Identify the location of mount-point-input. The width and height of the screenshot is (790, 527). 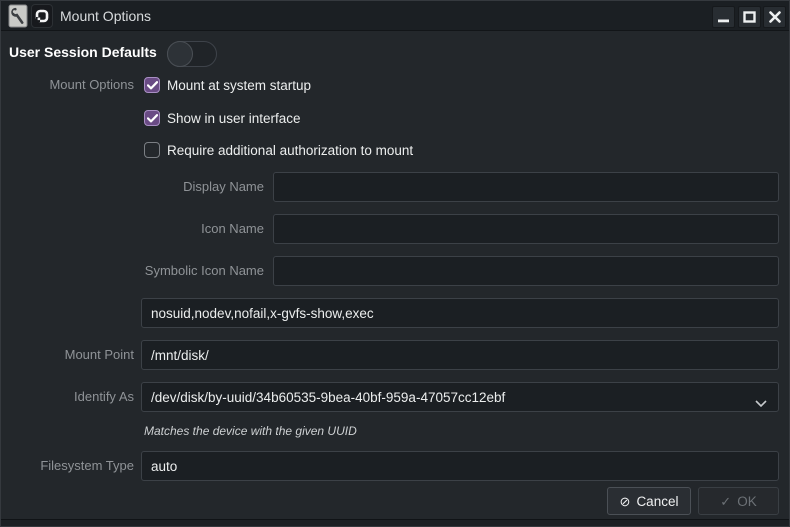
(460, 355).